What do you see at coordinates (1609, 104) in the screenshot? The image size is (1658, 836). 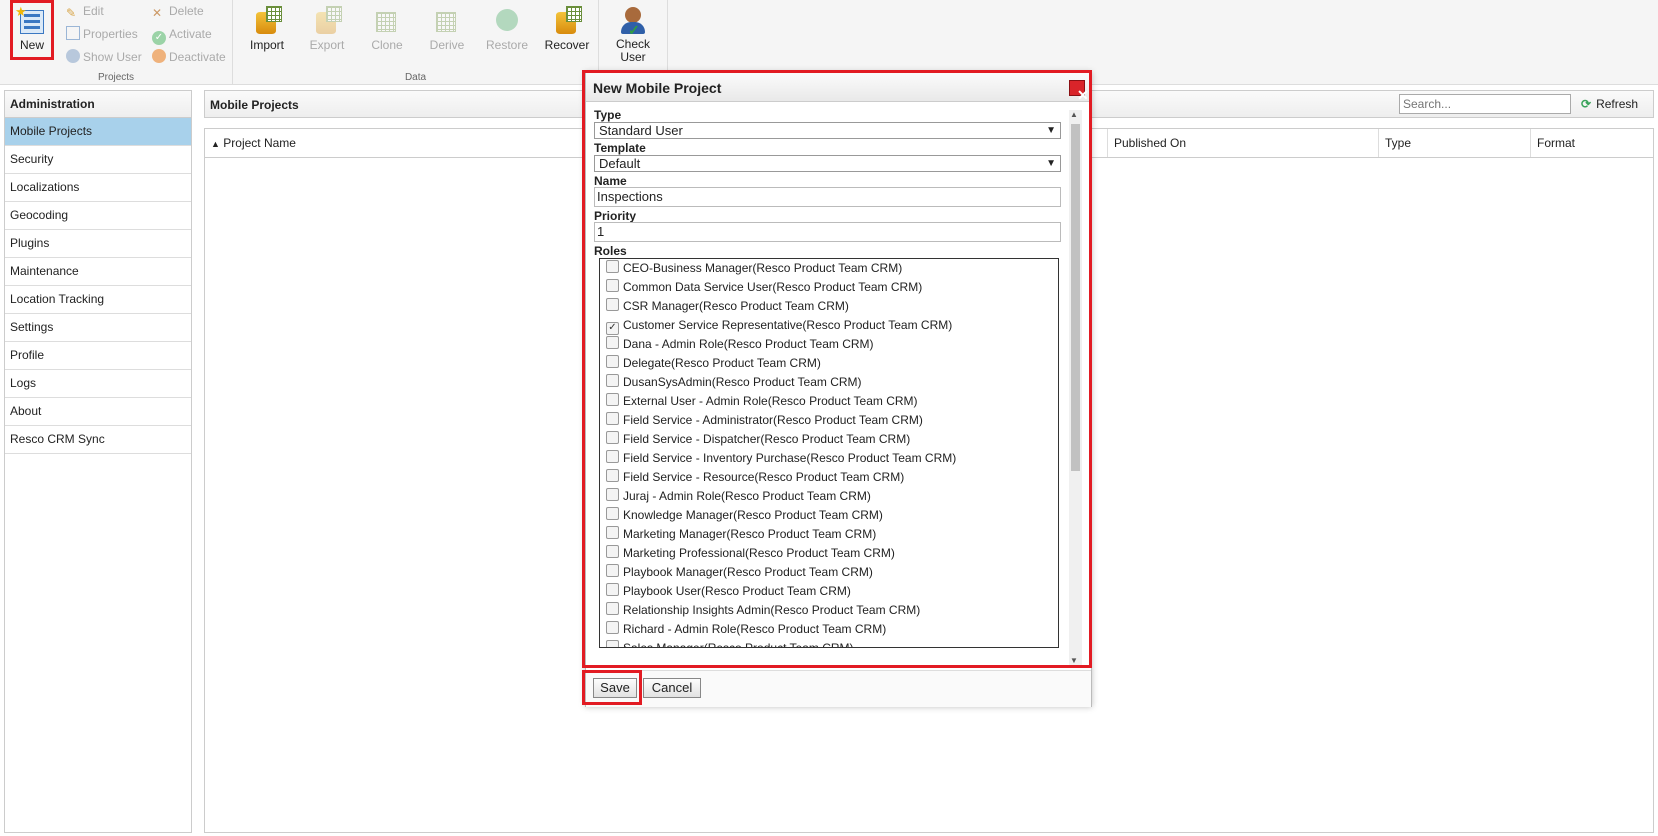 I see `refresh-button: ⟳ Refresh` at bounding box center [1609, 104].